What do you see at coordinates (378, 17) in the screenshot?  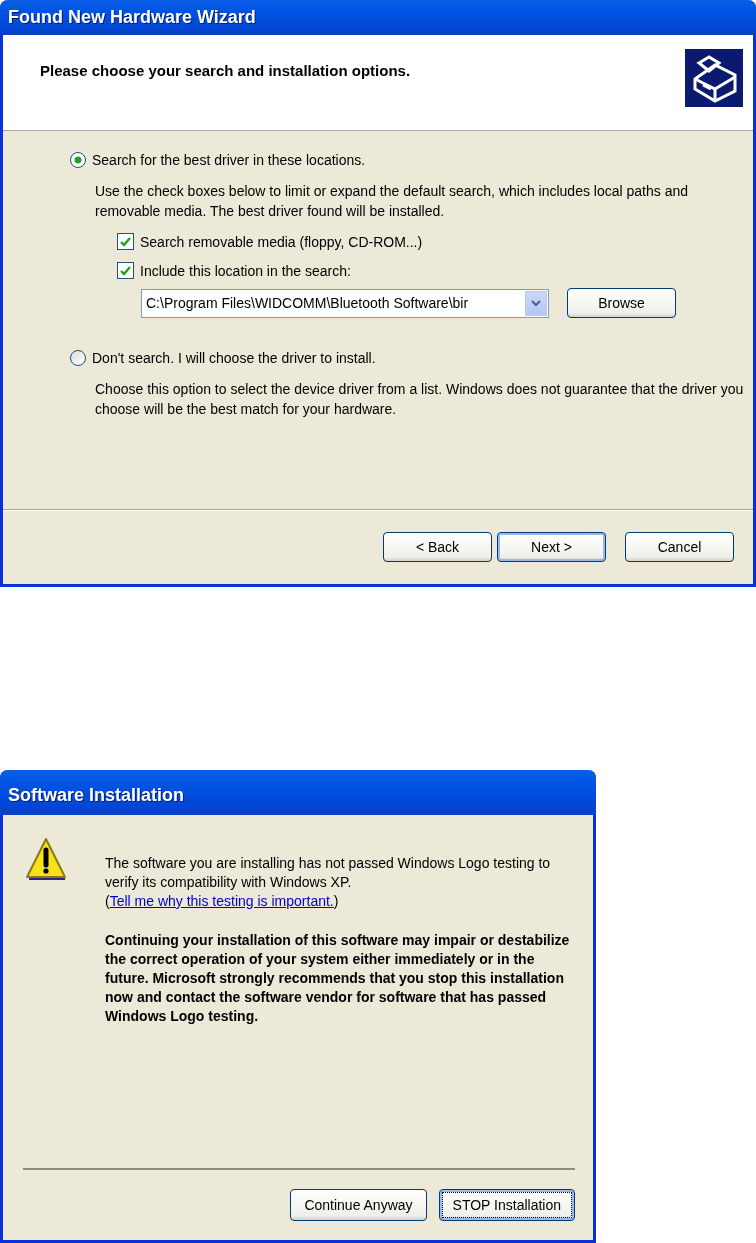 I see `window-title: Found New Hardware Wizard` at bounding box center [378, 17].